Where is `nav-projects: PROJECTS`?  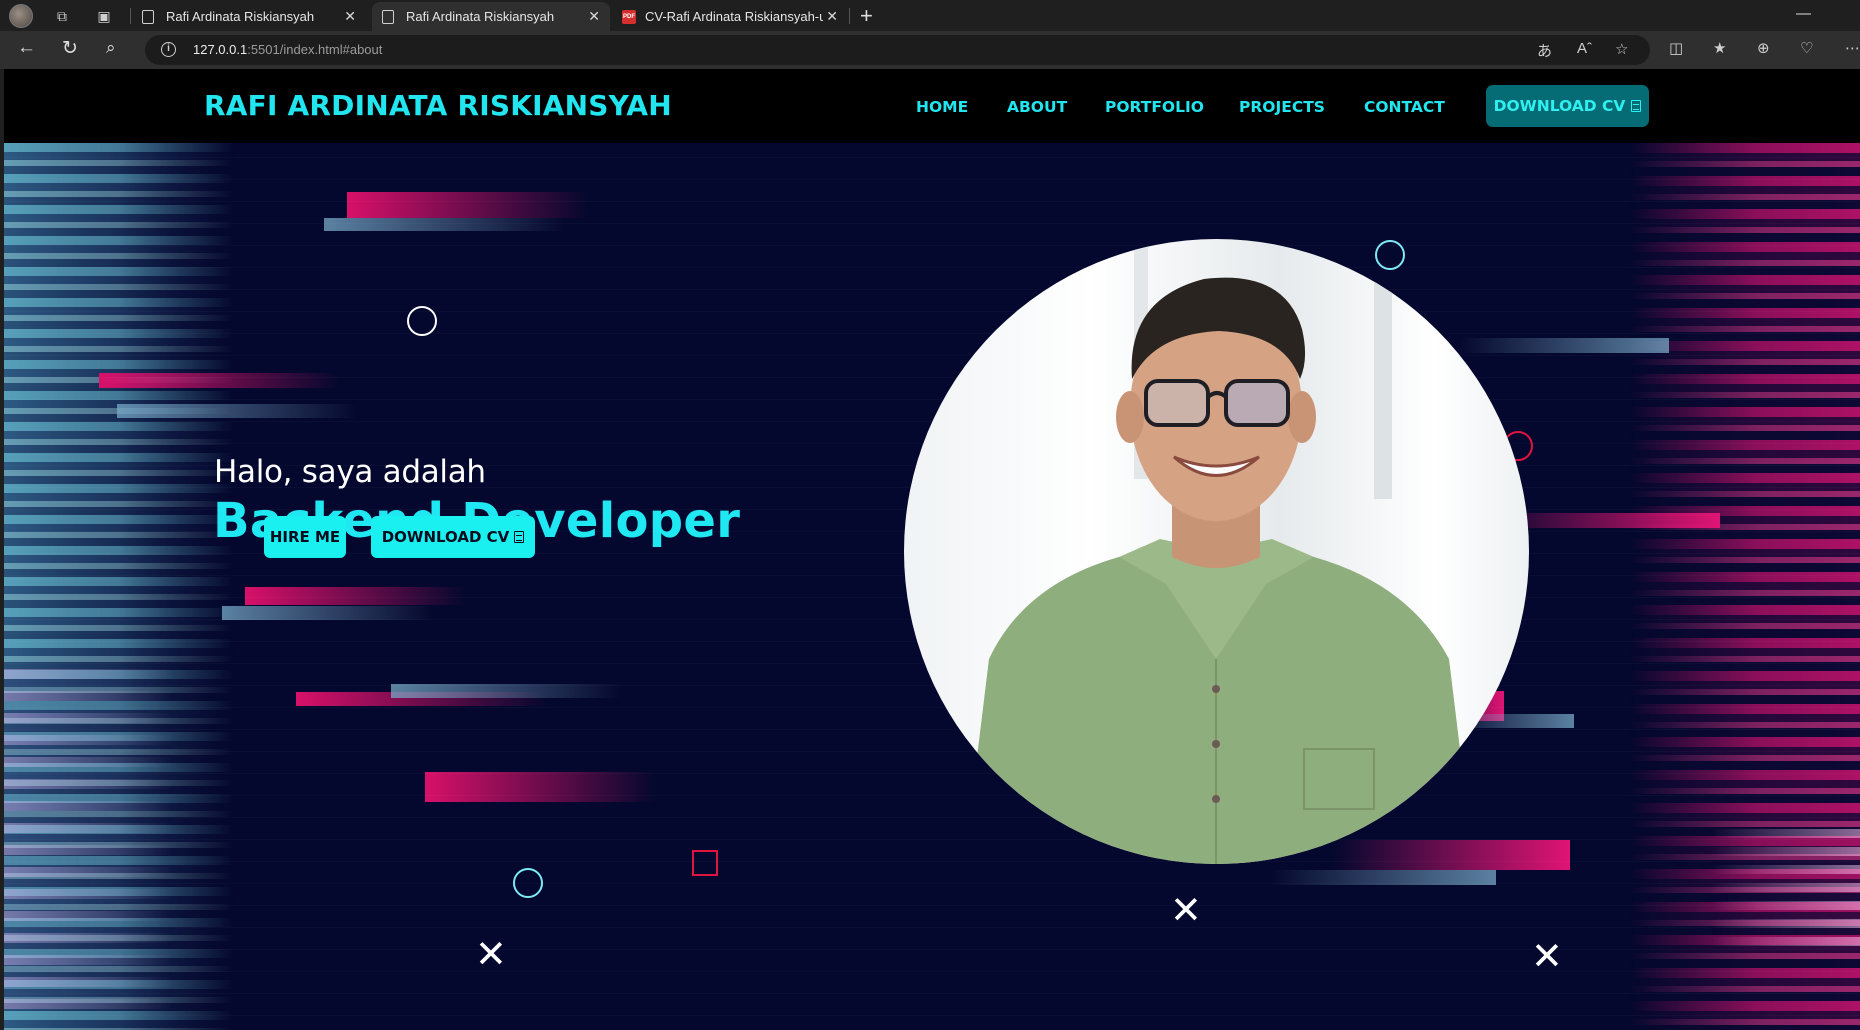
nav-projects: PROJECTS is located at coordinates (1282, 107).